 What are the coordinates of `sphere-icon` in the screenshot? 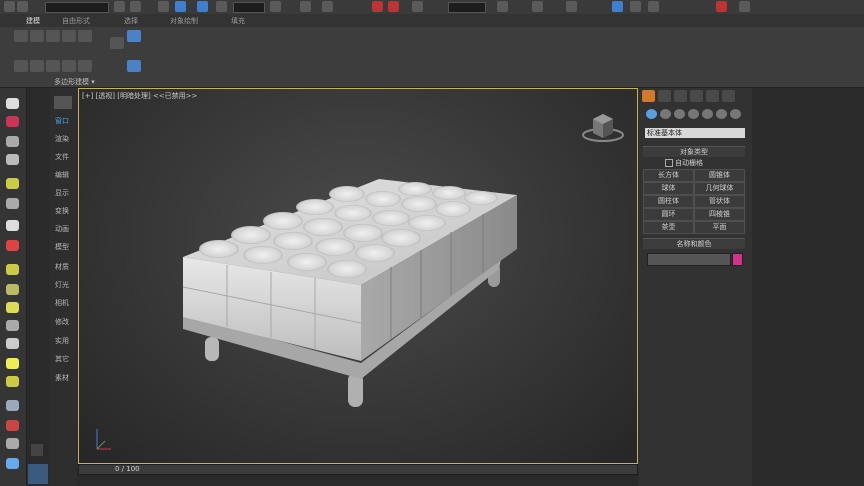 It's located at (12, 289).